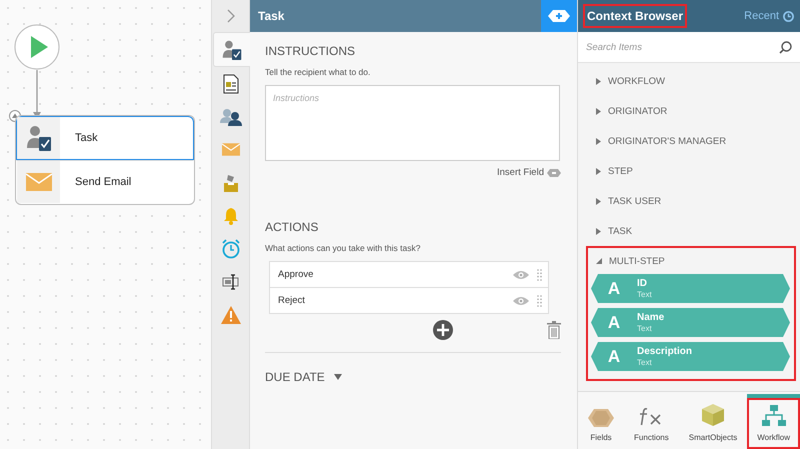 The height and width of the screenshot is (449, 800). What do you see at coordinates (761, 16) in the screenshot?
I see `recent-button: Recent` at bounding box center [761, 16].